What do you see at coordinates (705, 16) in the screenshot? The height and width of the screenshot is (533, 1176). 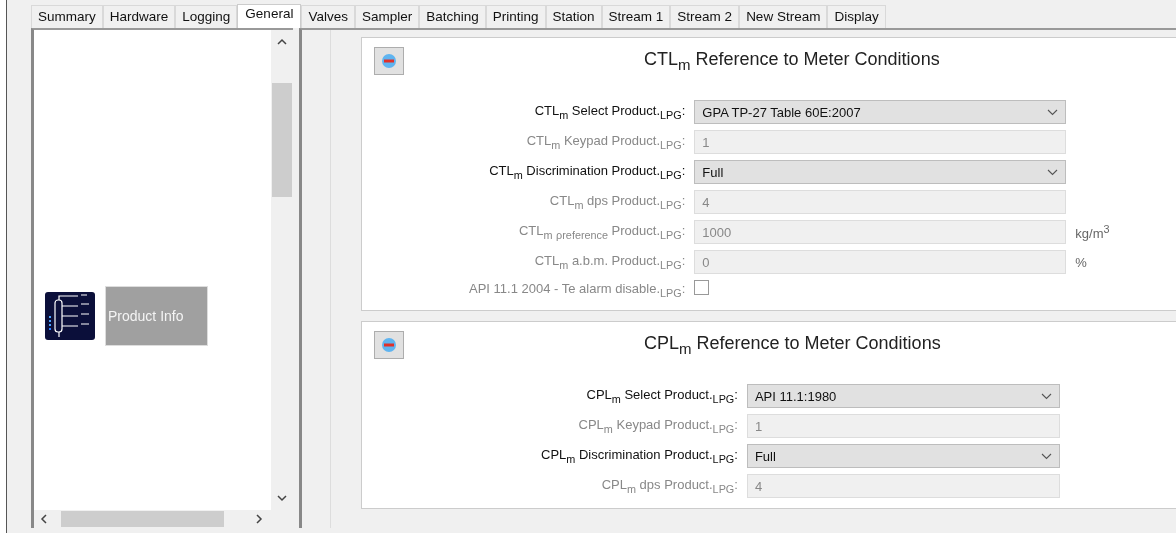 I see `tab: Stream 2` at bounding box center [705, 16].